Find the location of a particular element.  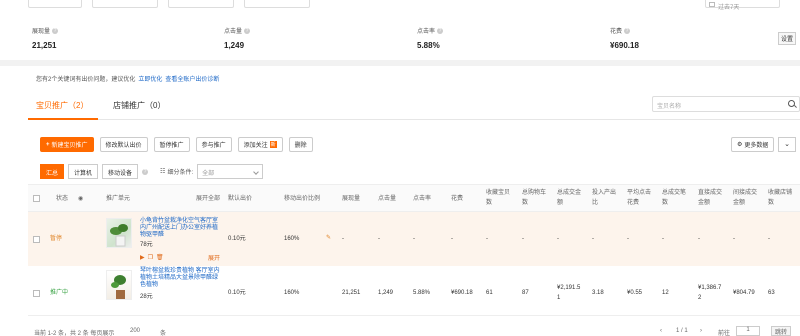

cell-total-orders: - is located at coordinates (663, 239).